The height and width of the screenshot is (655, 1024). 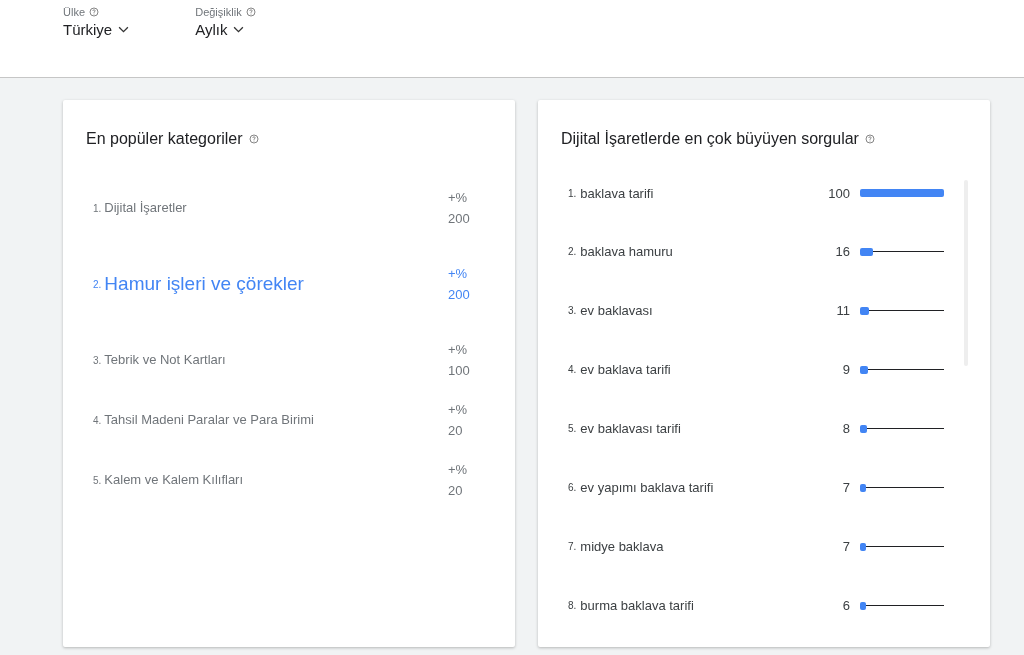 I want to click on category-item: 1. Dijital İşaretler +% 200, so click(x=289, y=208).